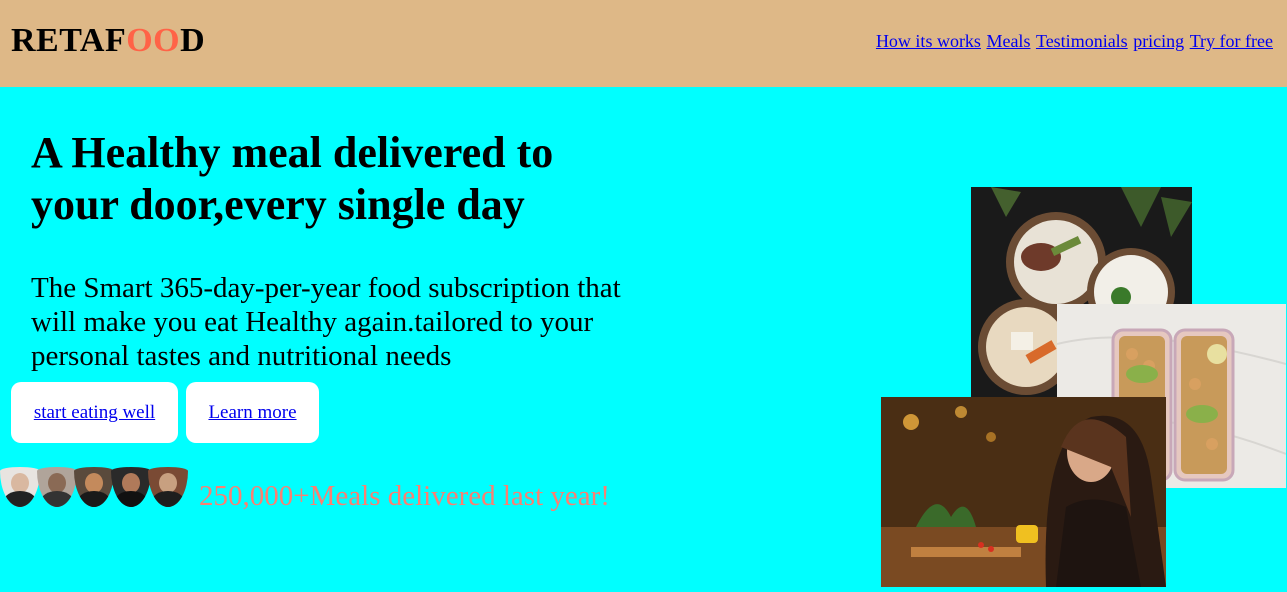 This screenshot has height=592, width=1287. I want to click on start-eating-well-link: start eating well, so click(94, 413).